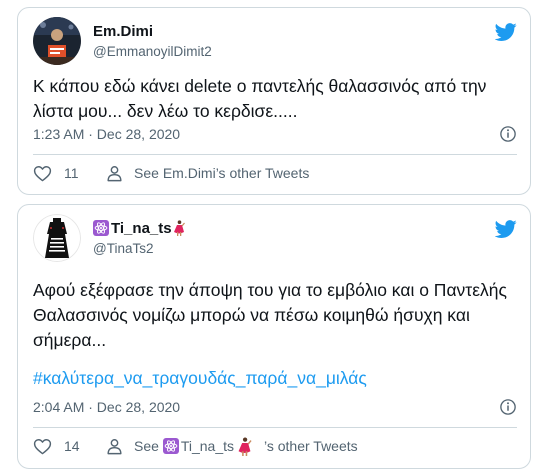 This screenshot has width=547, height=476. Describe the element at coordinates (106, 134) in the screenshot. I see `tweet-timestamp: 1:23 AM · Dec 28, 2020` at that location.